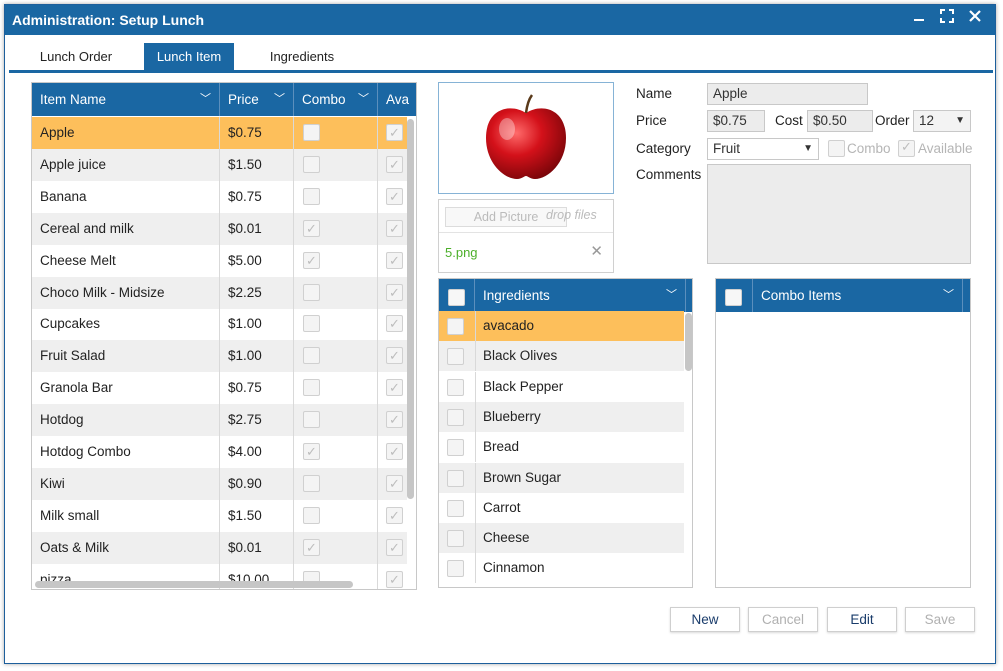 This screenshot has height=671, width=1003. What do you see at coordinates (561, 507) in the screenshot?
I see `list-item: Carrot` at bounding box center [561, 507].